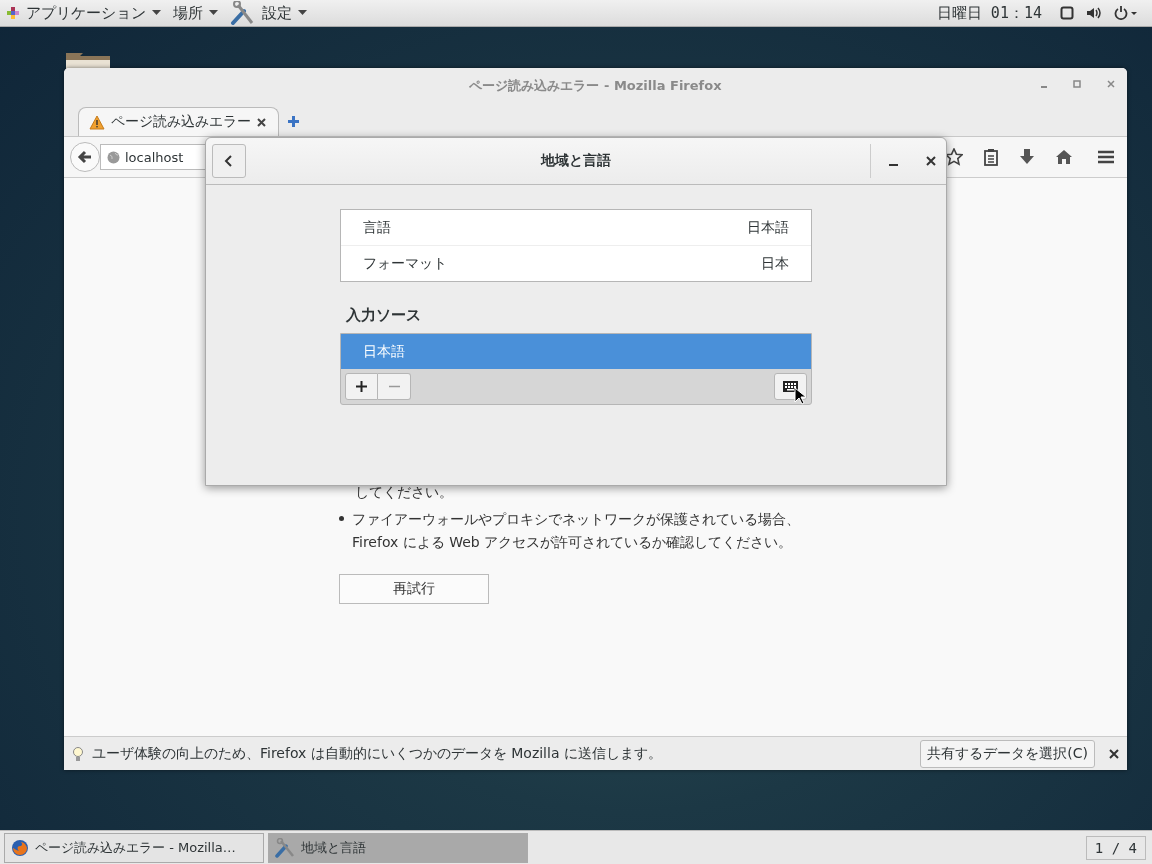 This screenshot has height=864, width=1152. Describe the element at coordinates (377, 753) in the screenshot. I see `notification-text: ユーザ体験の向上のため、Firefox は自動的にいくつかのデータを Mozilla に送信します。` at that location.